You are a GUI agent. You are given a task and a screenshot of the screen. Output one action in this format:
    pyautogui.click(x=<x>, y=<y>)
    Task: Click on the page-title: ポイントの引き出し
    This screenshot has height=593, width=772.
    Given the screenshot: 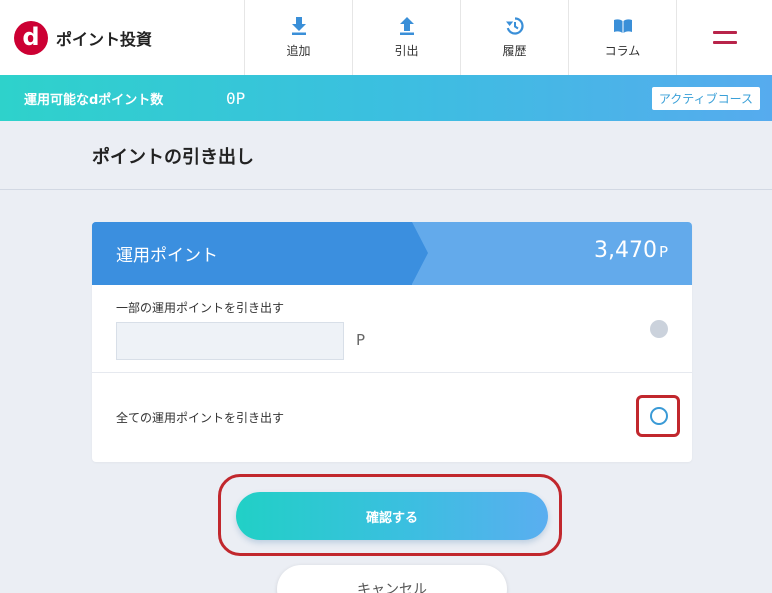 What is the action you would take?
    pyautogui.click(x=173, y=157)
    